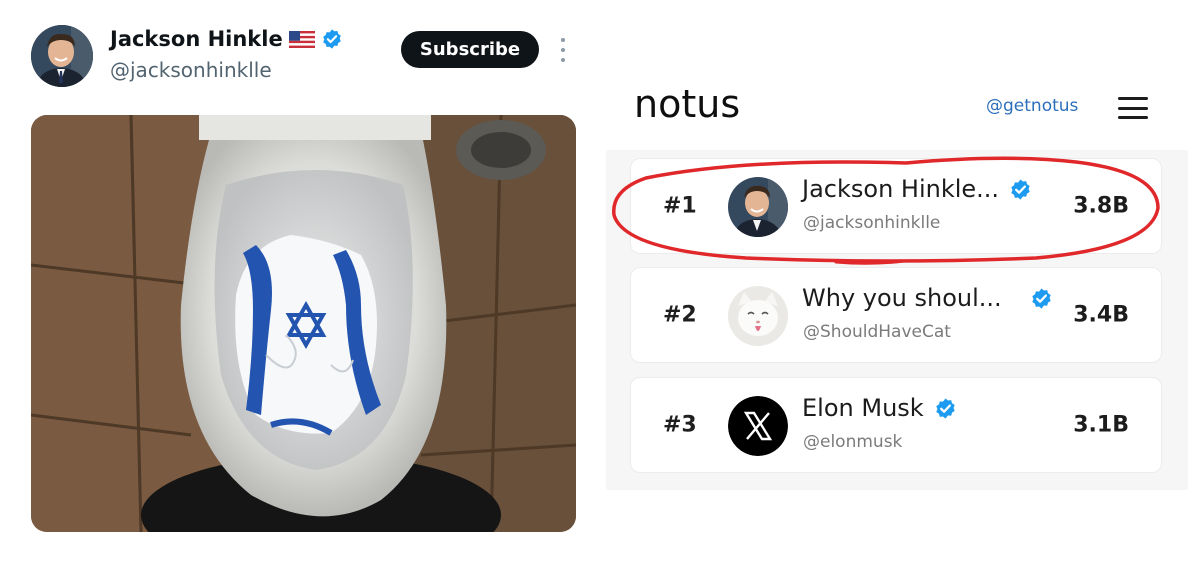 The image size is (1200, 564). I want to click on rank-number: #3, so click(680, 425).